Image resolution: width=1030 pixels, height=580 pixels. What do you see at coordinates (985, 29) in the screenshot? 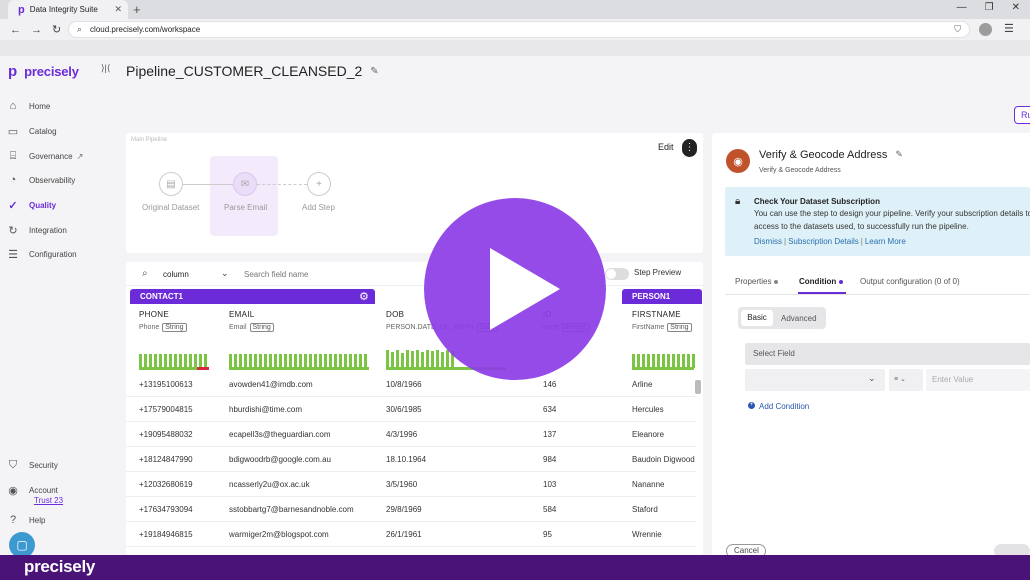
I see `profile-avatar` at bounding box center [985, 29].